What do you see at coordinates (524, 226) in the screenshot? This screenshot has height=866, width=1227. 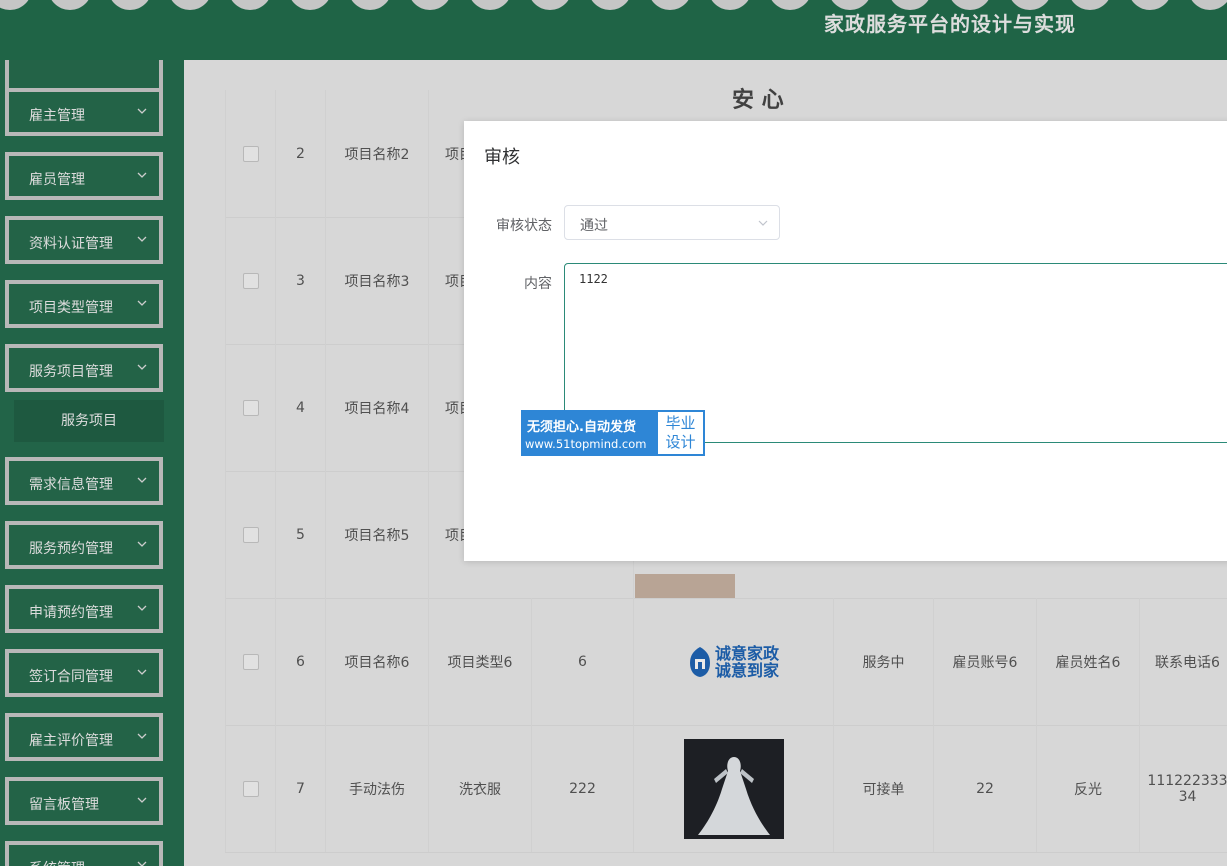 I see `status-label: 审核状态` at bounding box center [524, 226].